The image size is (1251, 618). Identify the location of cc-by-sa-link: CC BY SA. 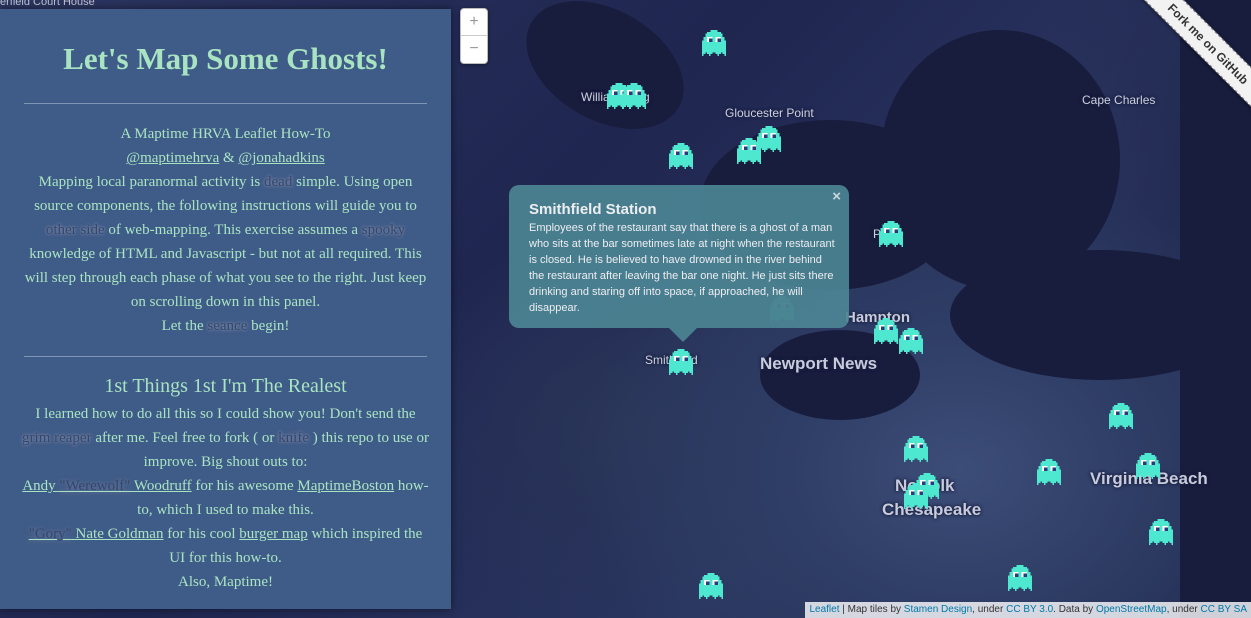
(1224, 609).